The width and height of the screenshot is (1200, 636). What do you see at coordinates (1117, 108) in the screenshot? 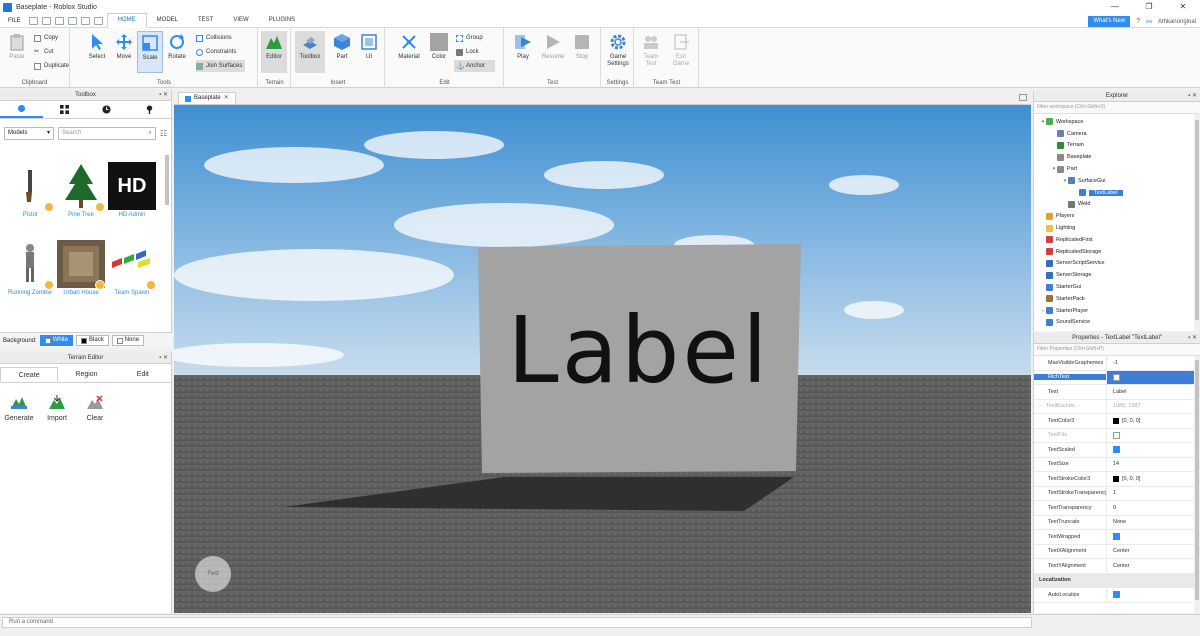
I see `explorer-filter-input: Filter workspace (Ctrl+Shift+X)` at bounding box center [1117, 108].